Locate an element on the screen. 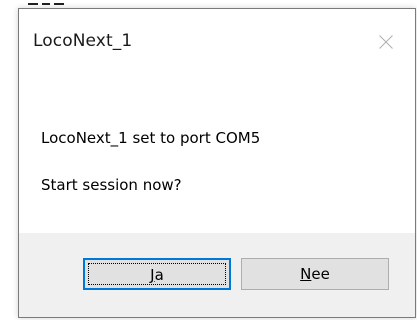 The width and height of the screenshot is (417, 320). message-port-text: LocoNext_1 set to port COM5 is located at coordinates (151, 138).